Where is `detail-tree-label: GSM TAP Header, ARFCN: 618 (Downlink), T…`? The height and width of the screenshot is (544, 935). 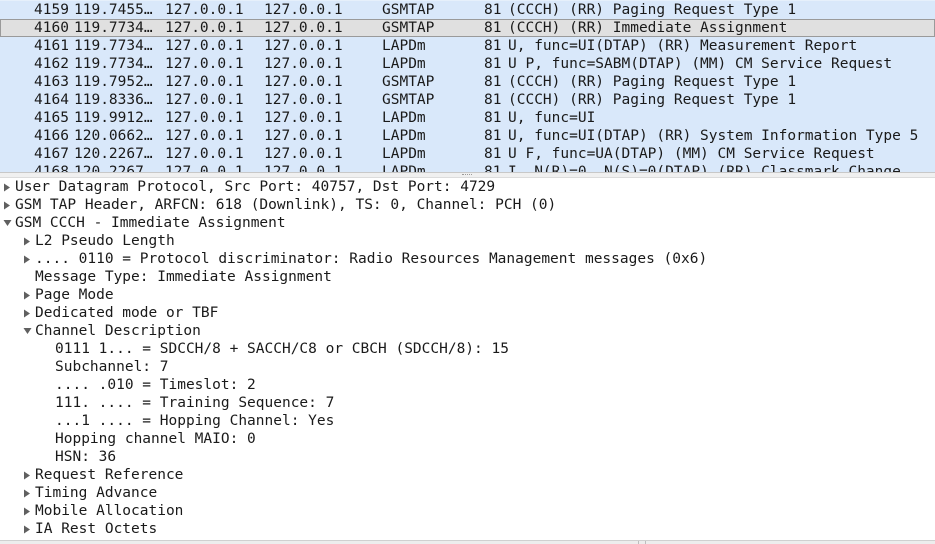 detail-tree-label: GSM TAP Header, ARFCN: 618 (Downlink), T… is located at coordinates (286, 205).